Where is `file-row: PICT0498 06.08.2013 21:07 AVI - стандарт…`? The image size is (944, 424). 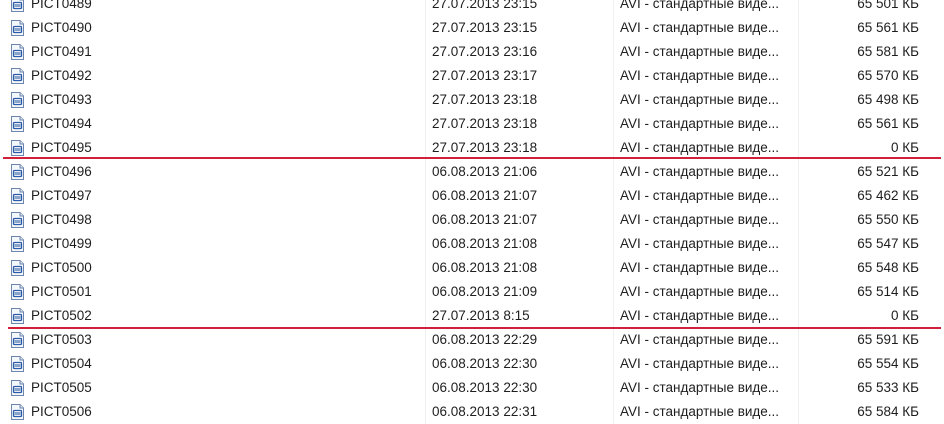 file-row: PICT0498 06.08.2013 21:07 AVI - стандарт… is located at coordinates (472, 220).